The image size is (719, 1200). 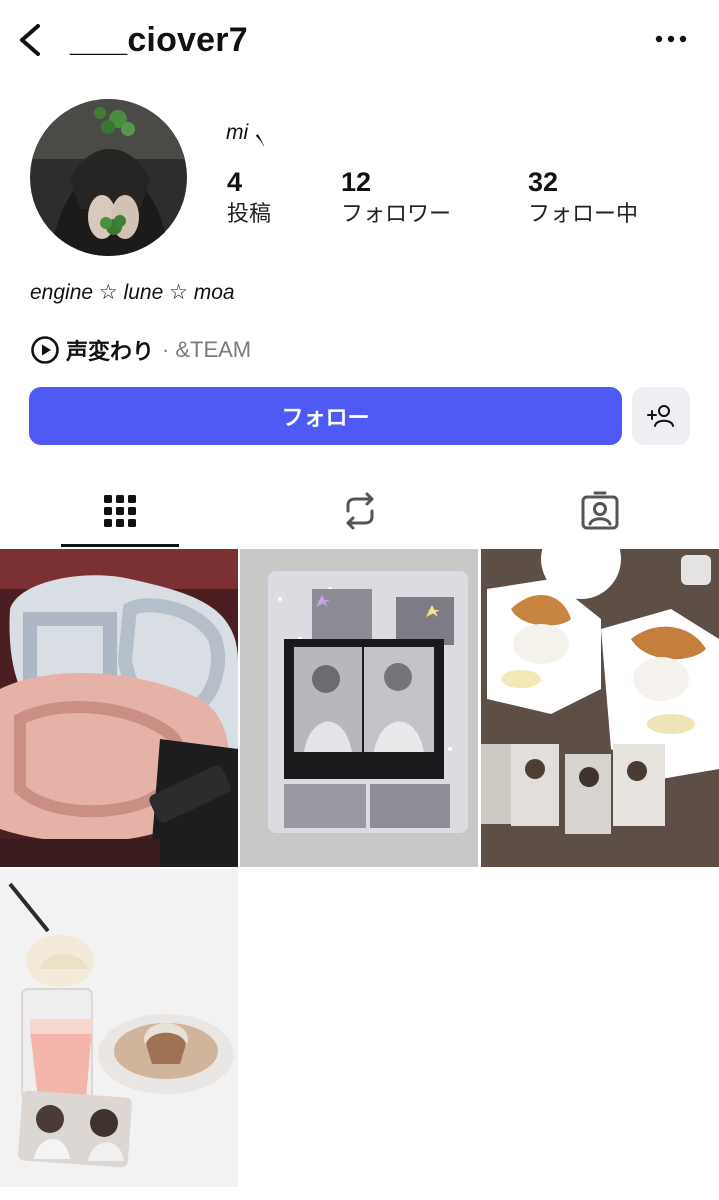 I want to click on tagged-person-icon, so click(x=600, y=510).